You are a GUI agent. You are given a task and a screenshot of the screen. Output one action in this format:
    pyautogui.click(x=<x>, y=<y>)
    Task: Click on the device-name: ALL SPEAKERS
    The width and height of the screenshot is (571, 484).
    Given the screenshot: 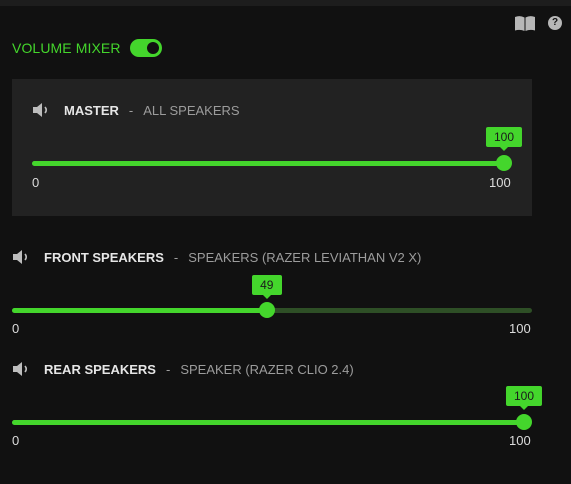 What is the action you would take?
    pyautogui.click(x=191, y=110)
    